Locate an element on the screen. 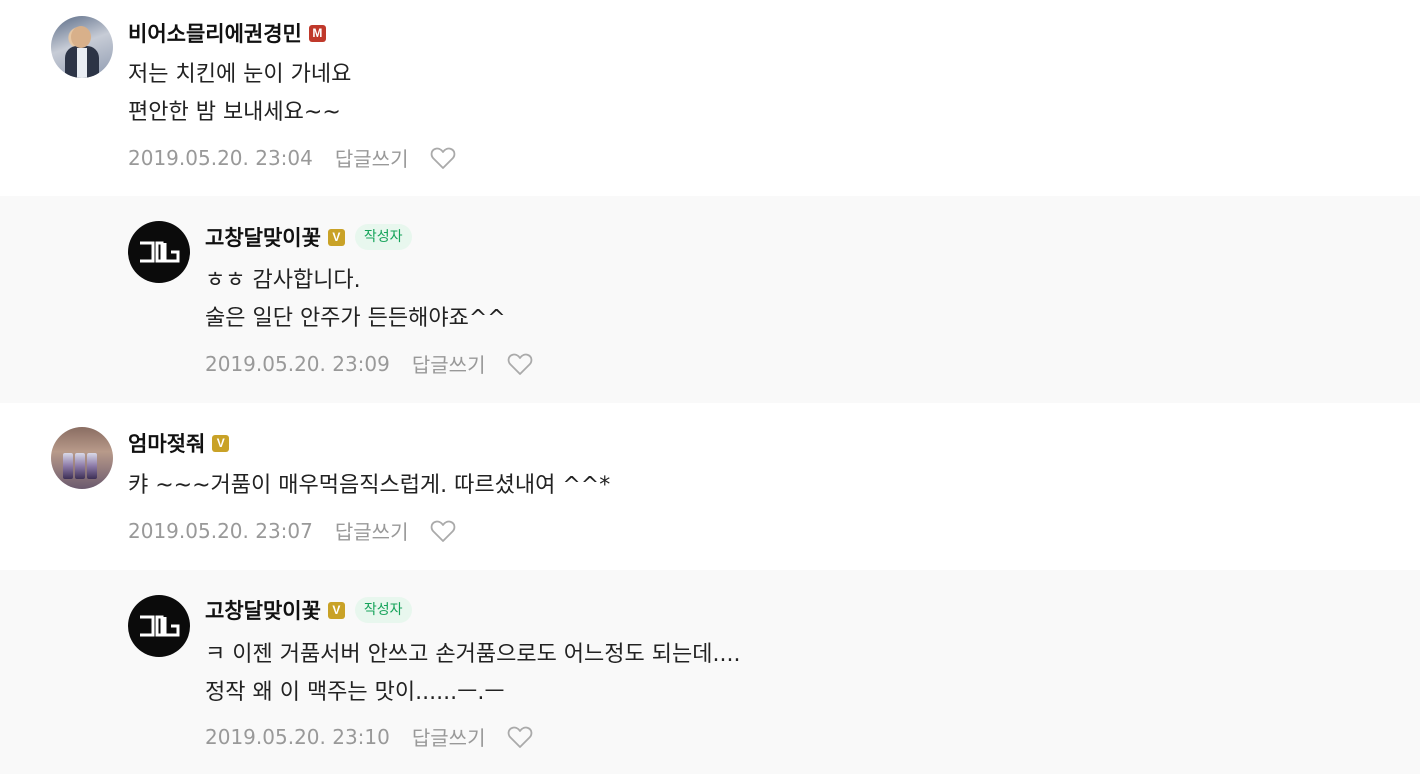 The image size is (1420, 774). comment-timestamp: 2019.05.20. 23:10 is located at coordinates (297, 736).